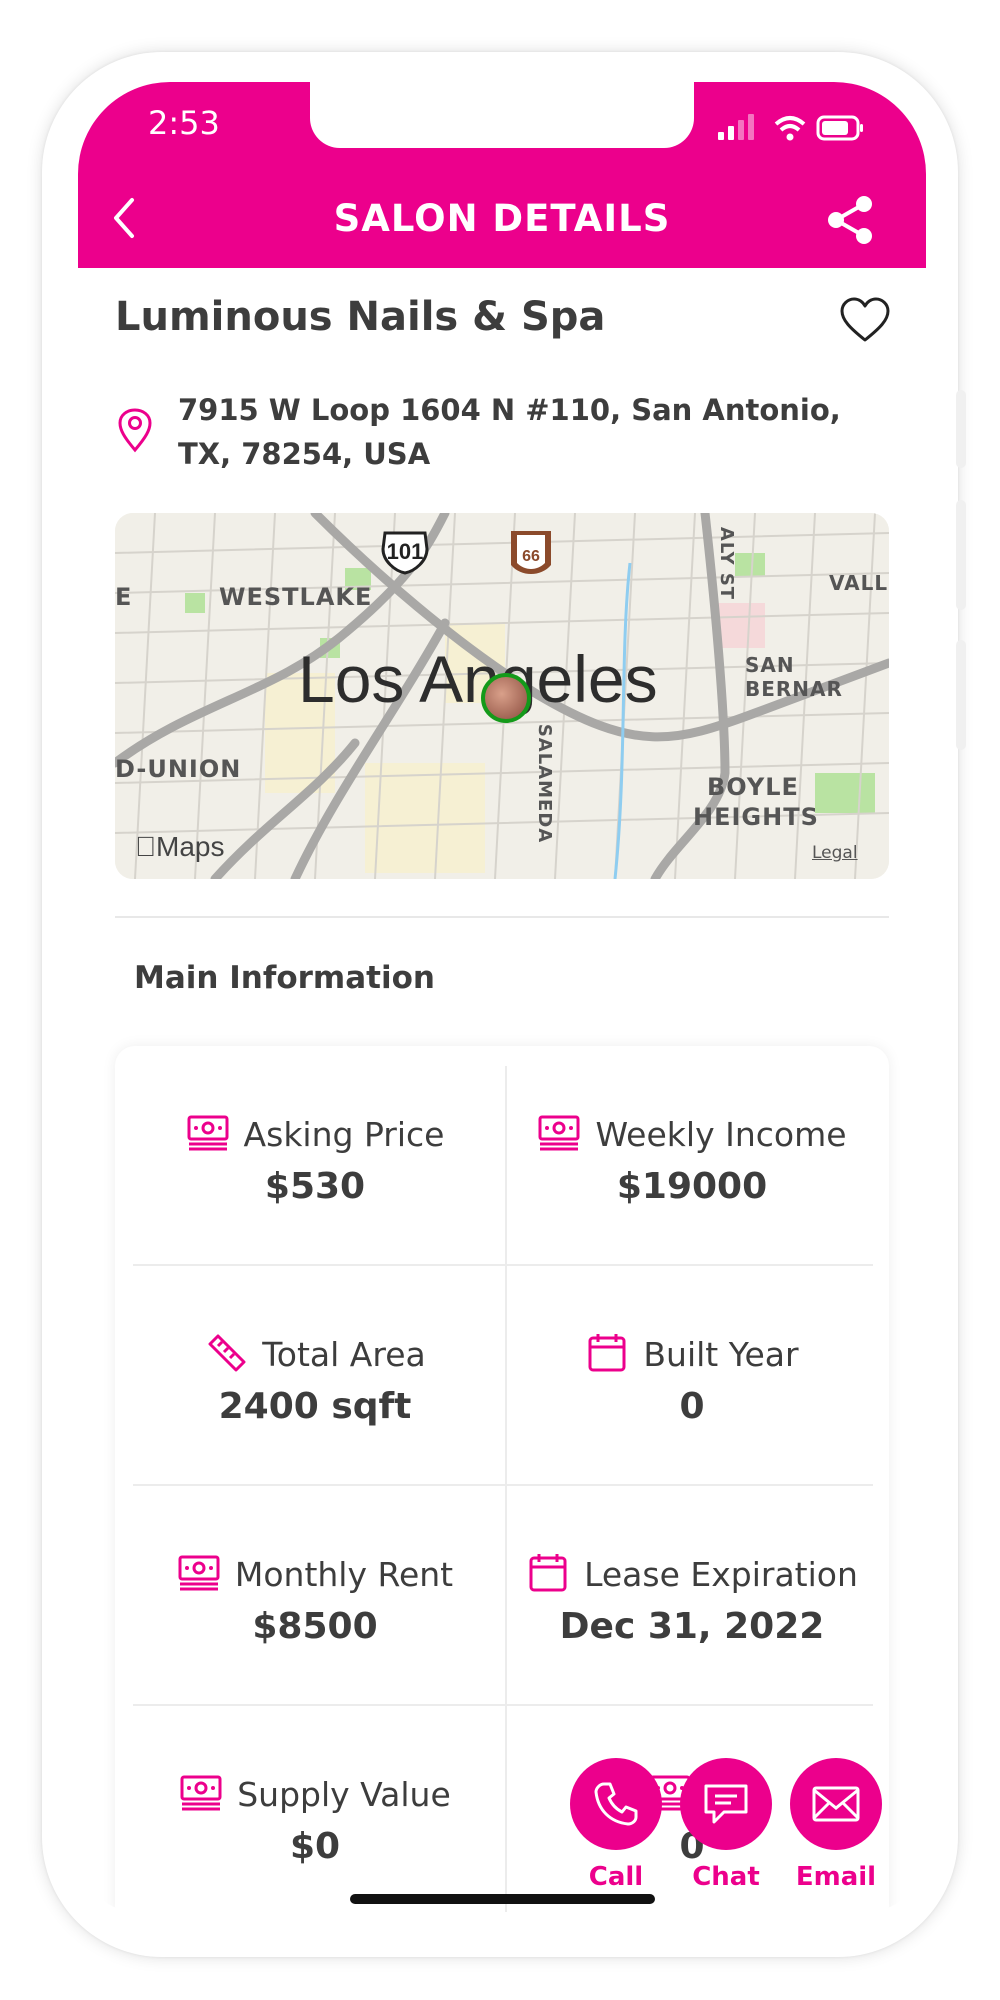  Describe the element at coordinates (502, 917) in the screenshot. I see `section-divider` at that location.